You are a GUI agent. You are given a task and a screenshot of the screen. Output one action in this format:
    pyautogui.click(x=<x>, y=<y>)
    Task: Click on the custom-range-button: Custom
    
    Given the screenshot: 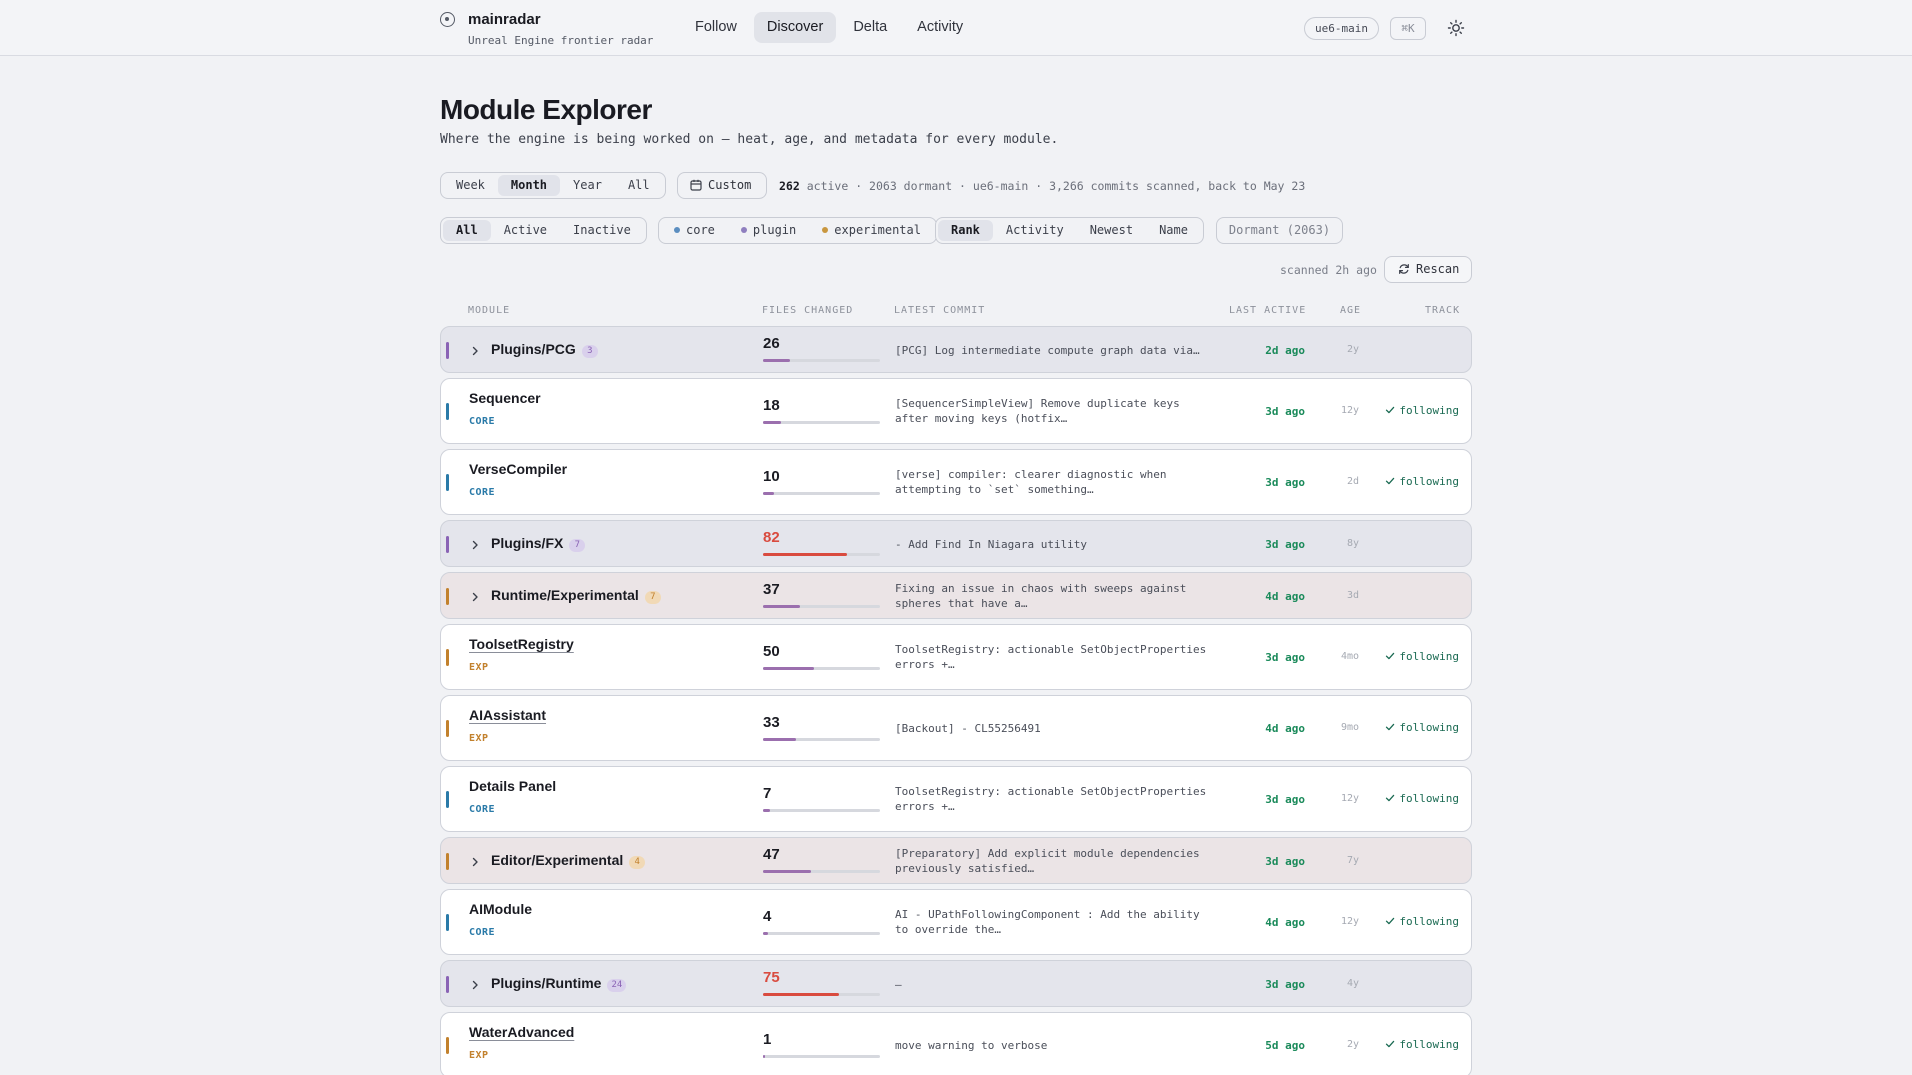 What is the action you would take?
    pyautogui.click(x=722, y=185)
    